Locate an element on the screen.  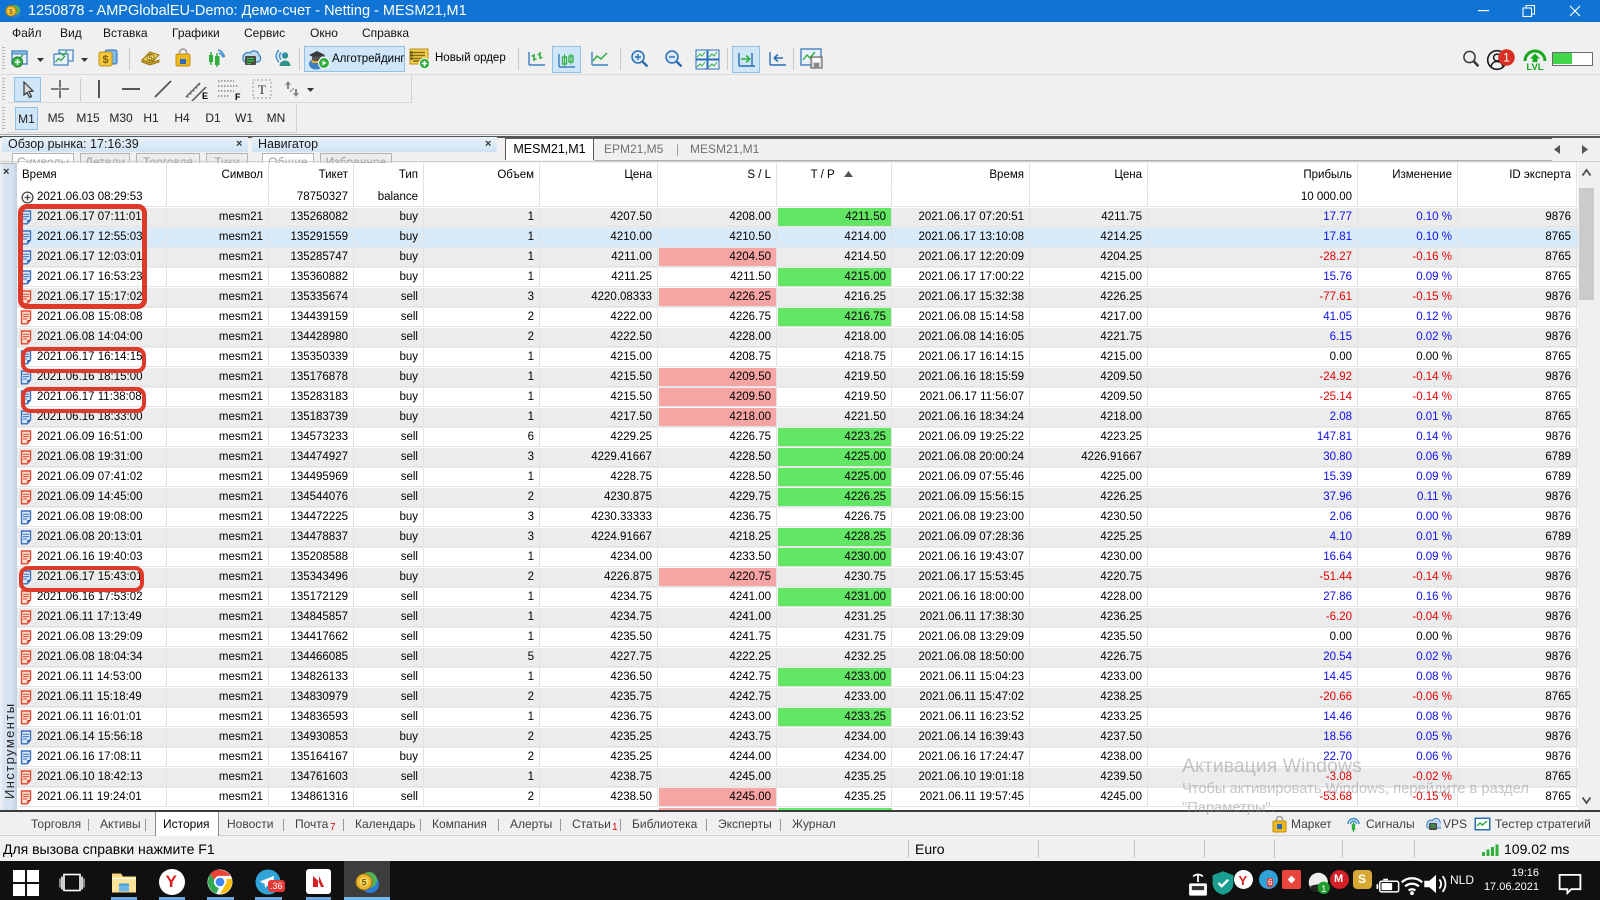
svg-text: E is located at coordinates (205, 96).